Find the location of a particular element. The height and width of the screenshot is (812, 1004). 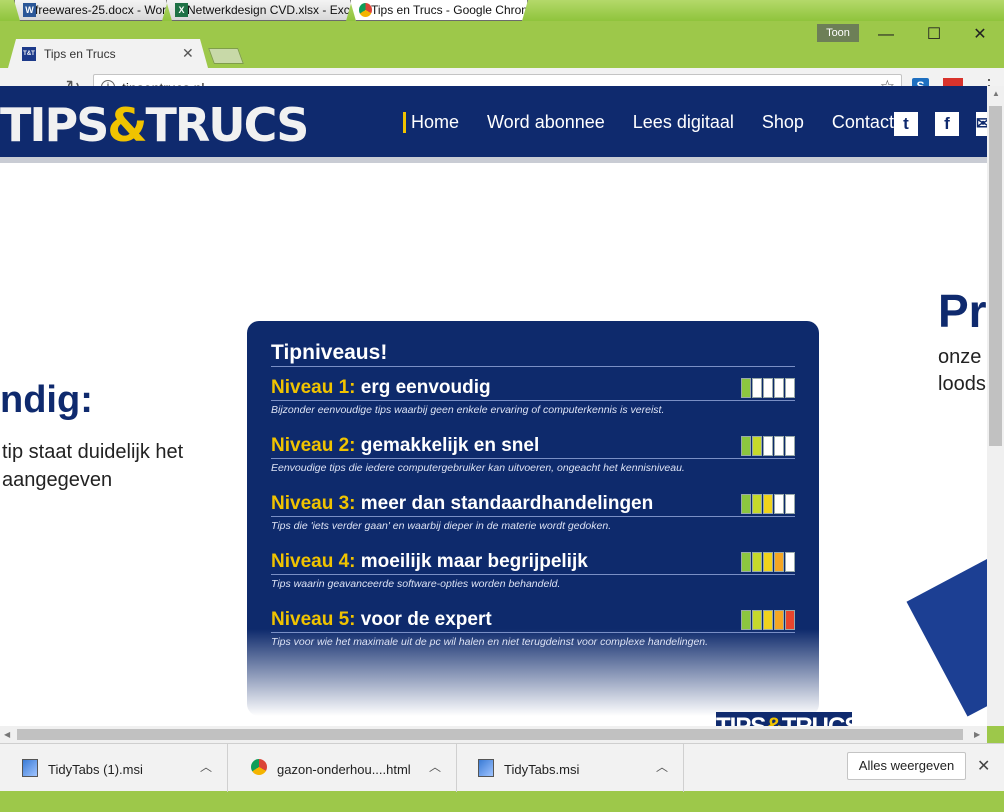

horizontal-scrollbar: ◀ ▶ is located at coordinates (493, 734).